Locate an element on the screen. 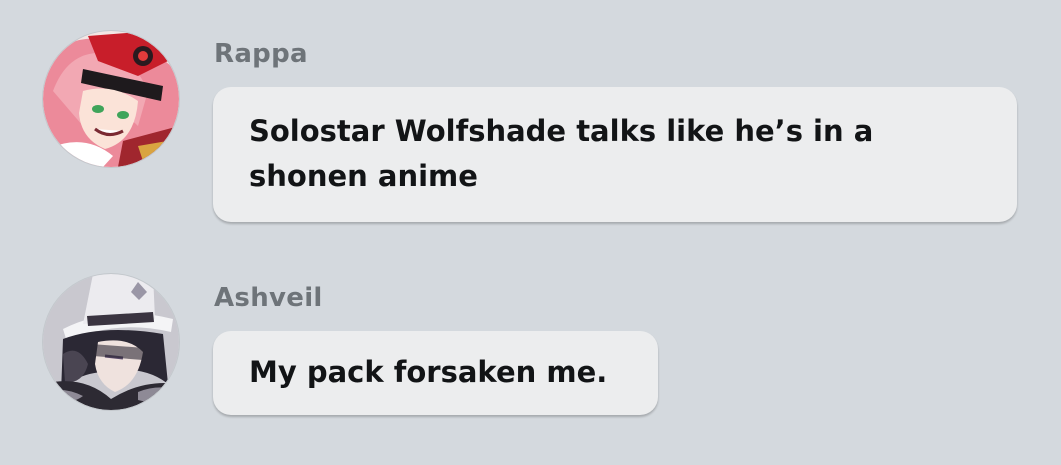 The width and height of the screenshot is (1061, 465). message-text: My pack forsaken me. is located at coordinates (428, 372).